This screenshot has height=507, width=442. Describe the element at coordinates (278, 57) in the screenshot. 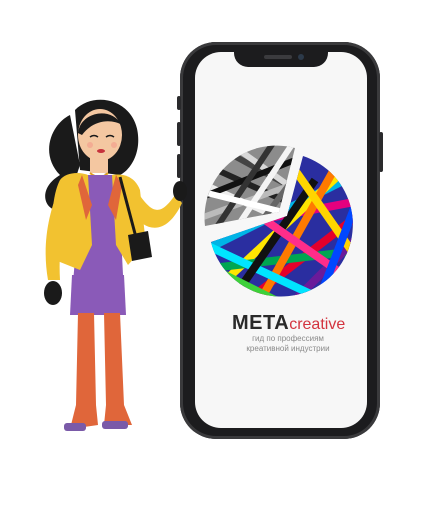

I see `phone-speaker` at that location.